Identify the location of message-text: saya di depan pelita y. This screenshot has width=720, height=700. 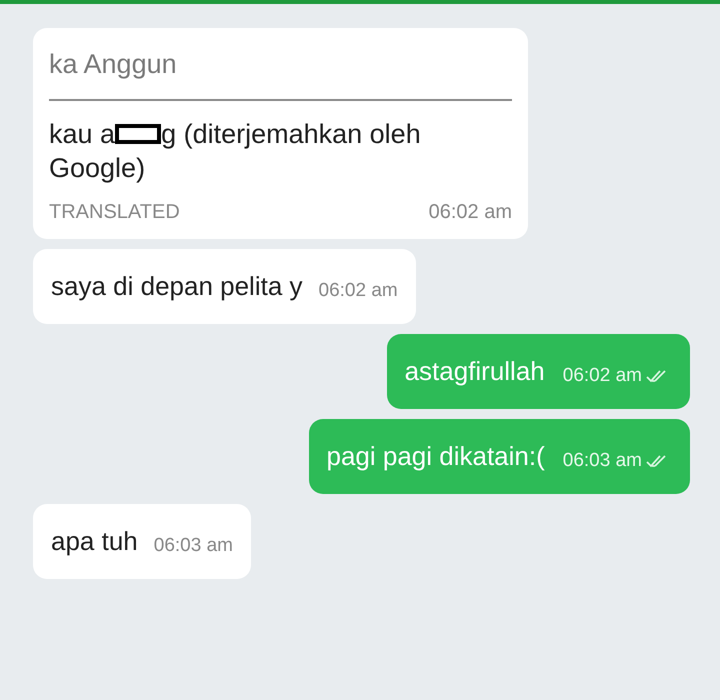
(177, 286).